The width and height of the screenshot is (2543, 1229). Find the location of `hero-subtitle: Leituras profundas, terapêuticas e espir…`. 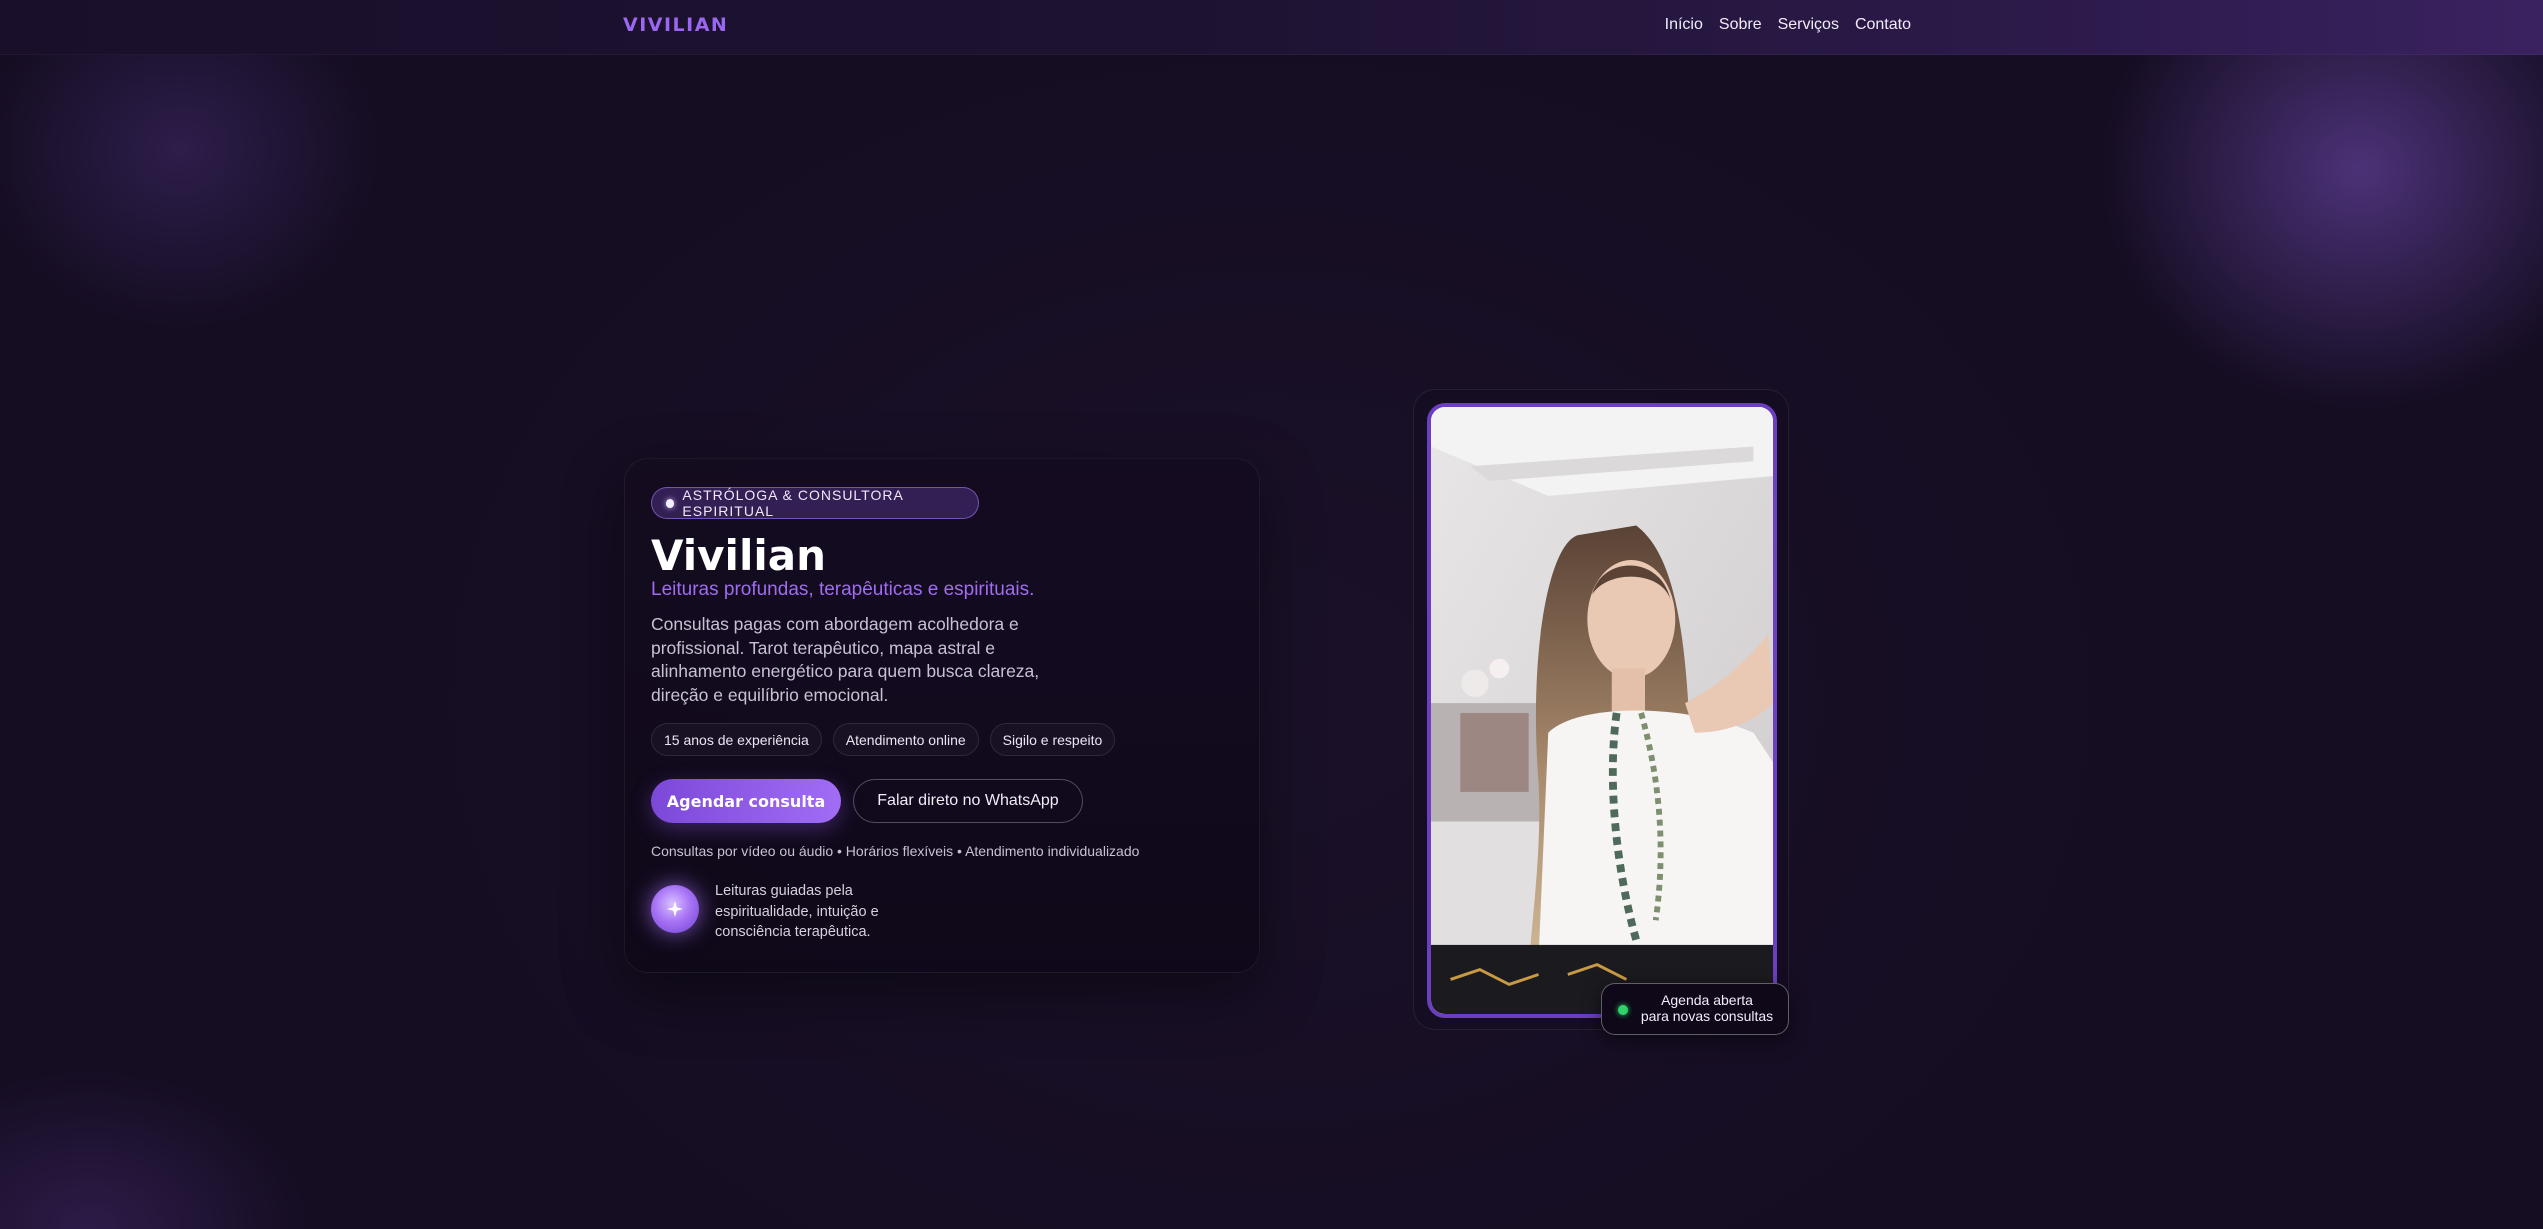

hero-subtitle: Leituras profundas, terapêuticas e espir… is located at coordinates (843, 589).